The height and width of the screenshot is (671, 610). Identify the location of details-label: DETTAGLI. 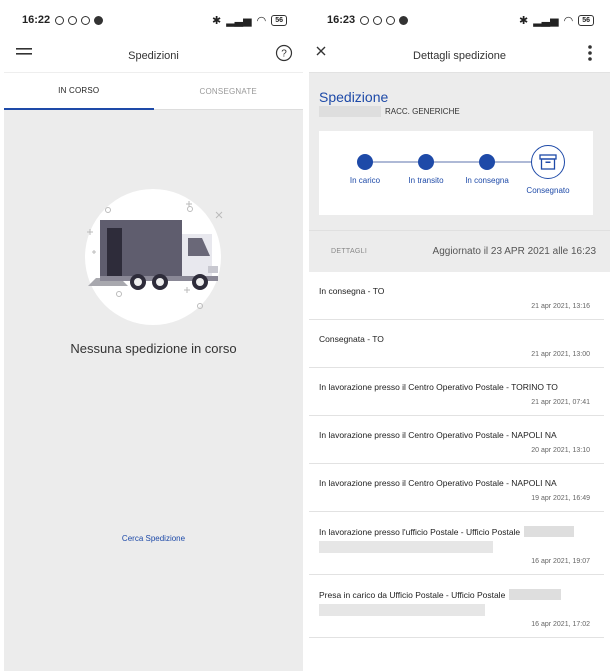
(349, 251).